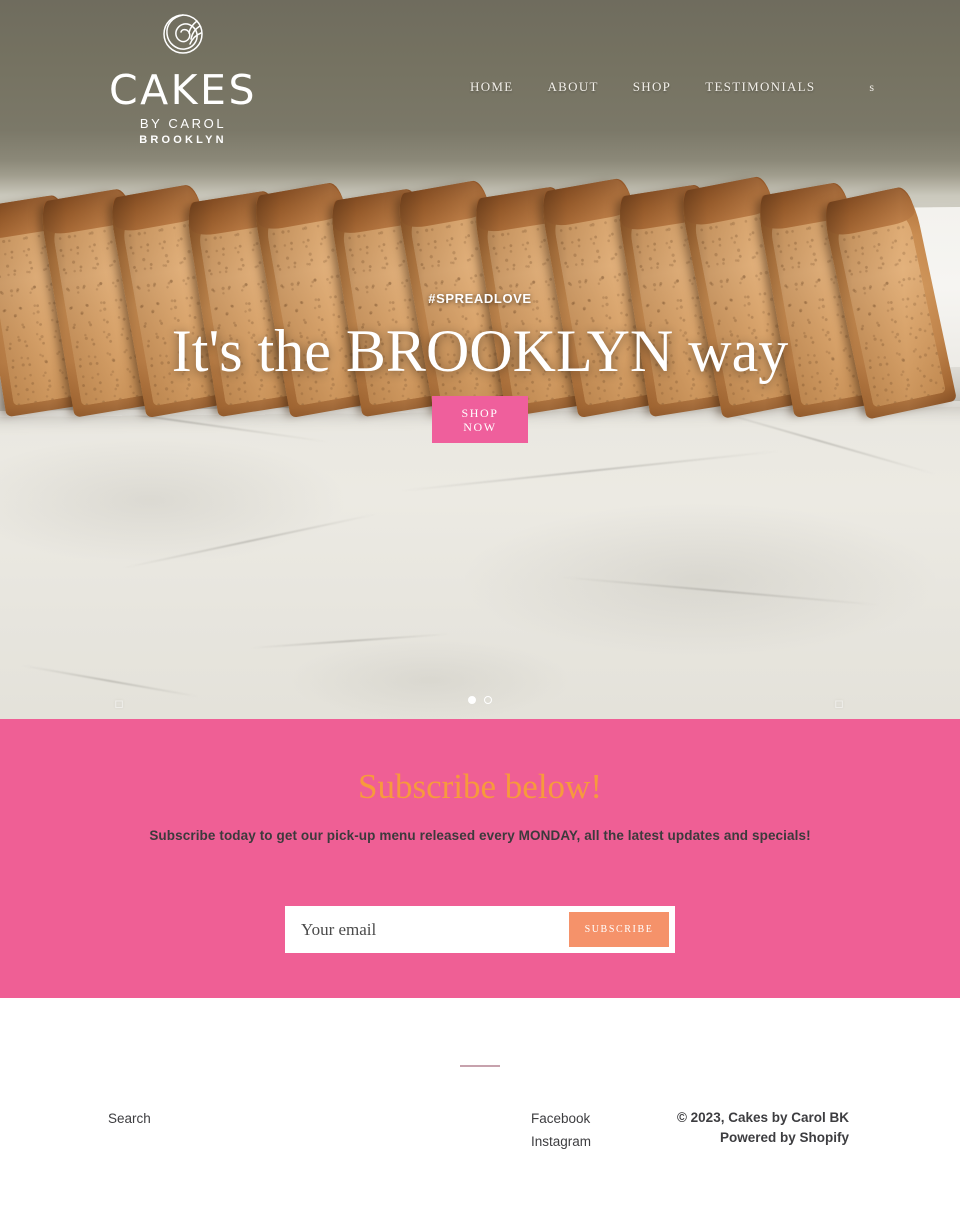  Describe the element at coordinates (491, 87) in the screenshot. I see `nav-item-home: HOME` at that location.